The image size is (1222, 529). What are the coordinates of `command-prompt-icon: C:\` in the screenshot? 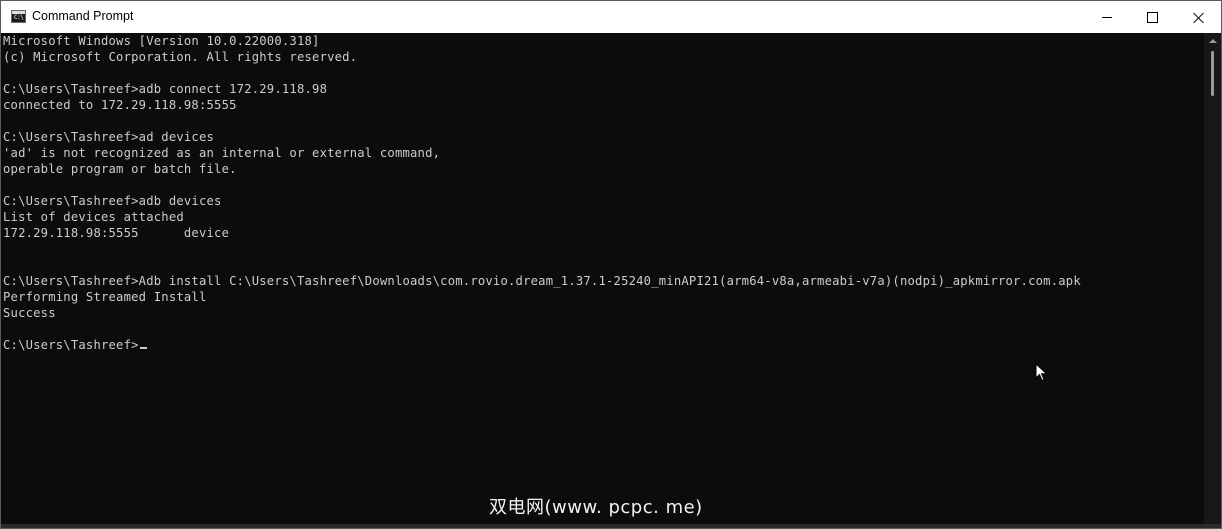 It's located at (18, 16).